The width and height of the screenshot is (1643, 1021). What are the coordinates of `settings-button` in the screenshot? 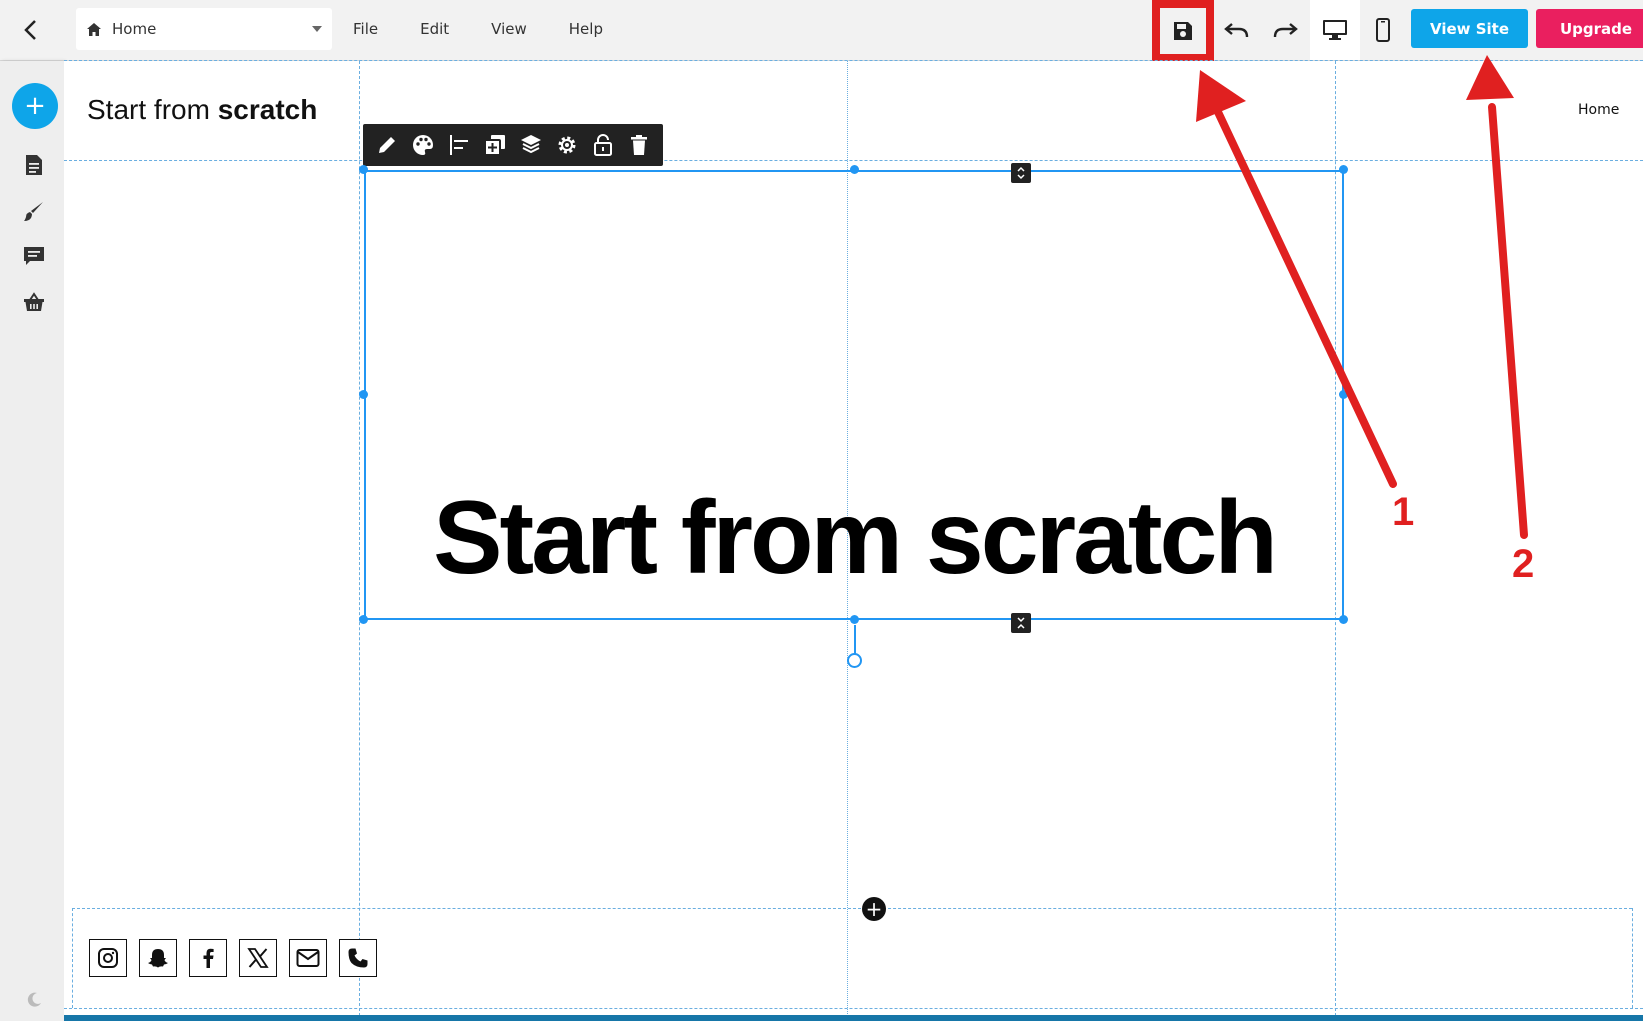 It's located at (567, 145).